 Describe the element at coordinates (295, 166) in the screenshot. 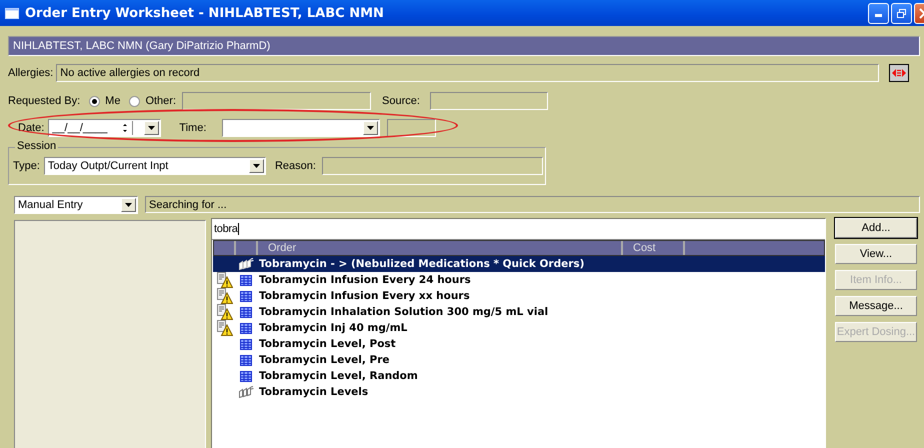

I see `field-label: Reason:` at that location.